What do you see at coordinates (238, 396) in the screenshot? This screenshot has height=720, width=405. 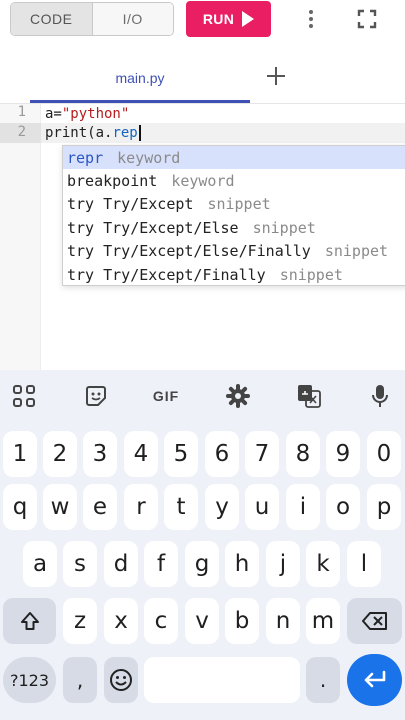 I see `settings-gear-icon` at bounding box center [238, 396].